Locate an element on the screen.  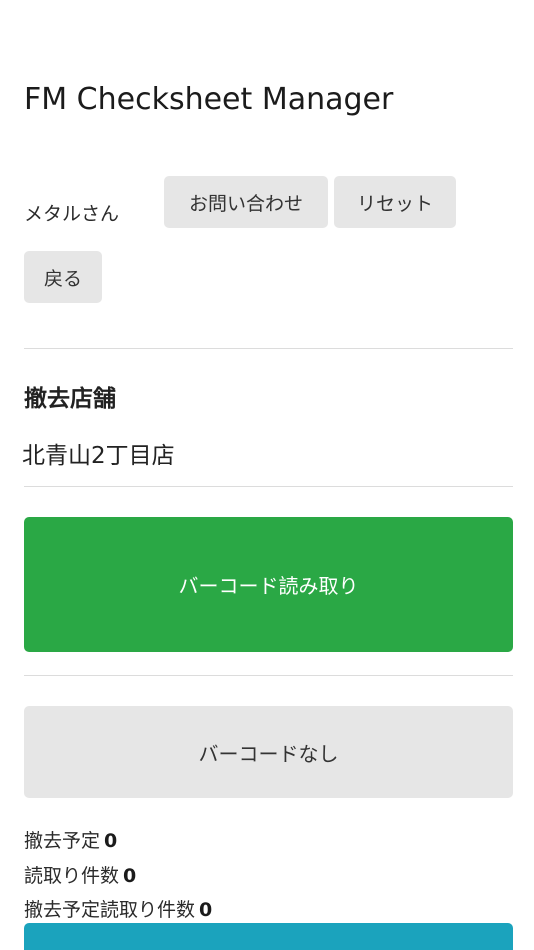
planned-removal-stat: 撤去予定 0 is located at coordinates (70, 839).